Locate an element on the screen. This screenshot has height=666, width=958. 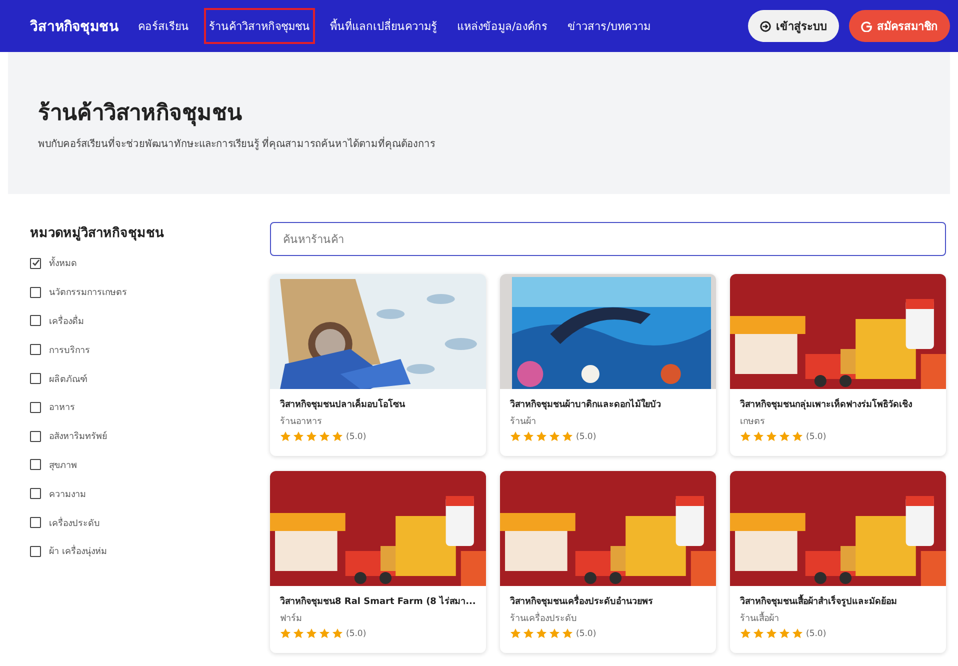
product-name: วิสาหกิจชุมชนกลุ่มเพาะเห็ดฟางร่มโพธิวัดเชิง is located at coordinates (826, 404).